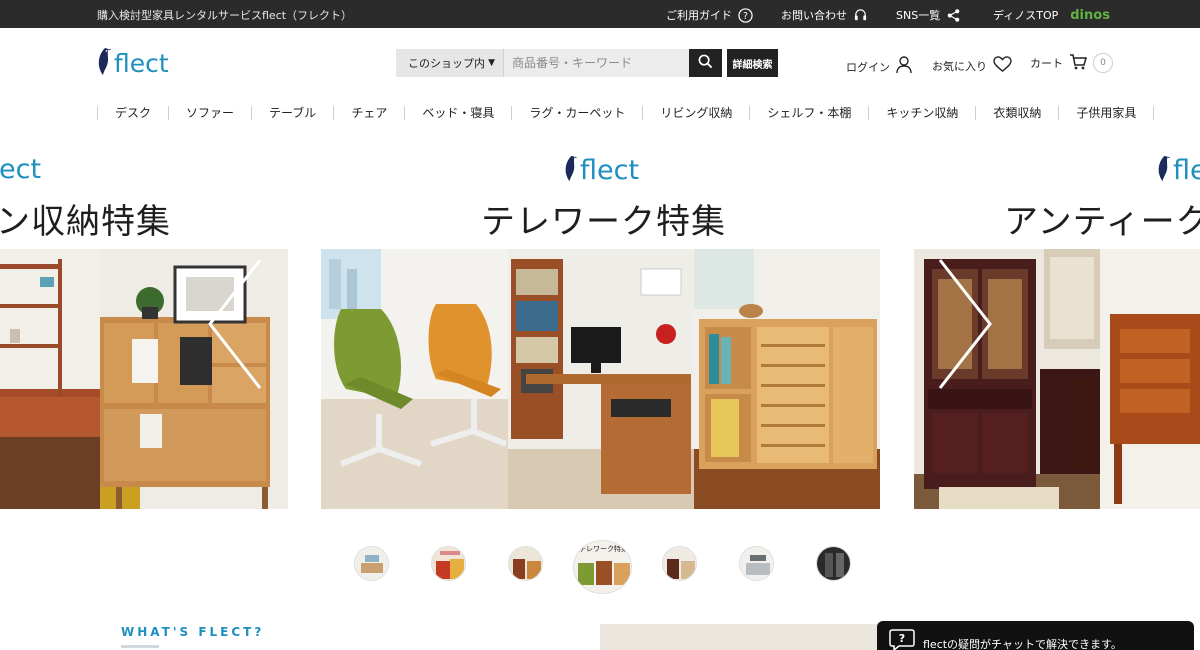  What do you see at coordinates (603, 222) in the screenshot?
I see `slide-title: テレワーク特集` at bounding box center [603, 222].